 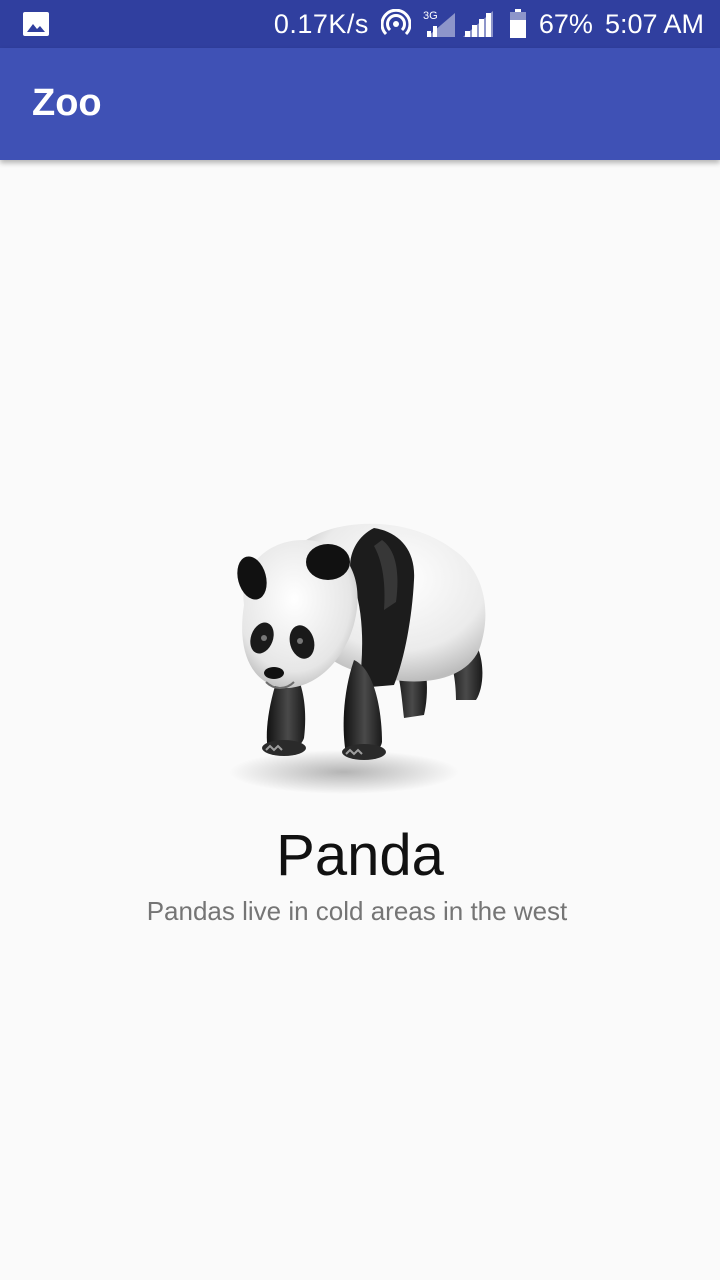 What do you see at coordinates (518, 24) in the screenshot?
I see `battery-icon` at bounding box center [518, 24].